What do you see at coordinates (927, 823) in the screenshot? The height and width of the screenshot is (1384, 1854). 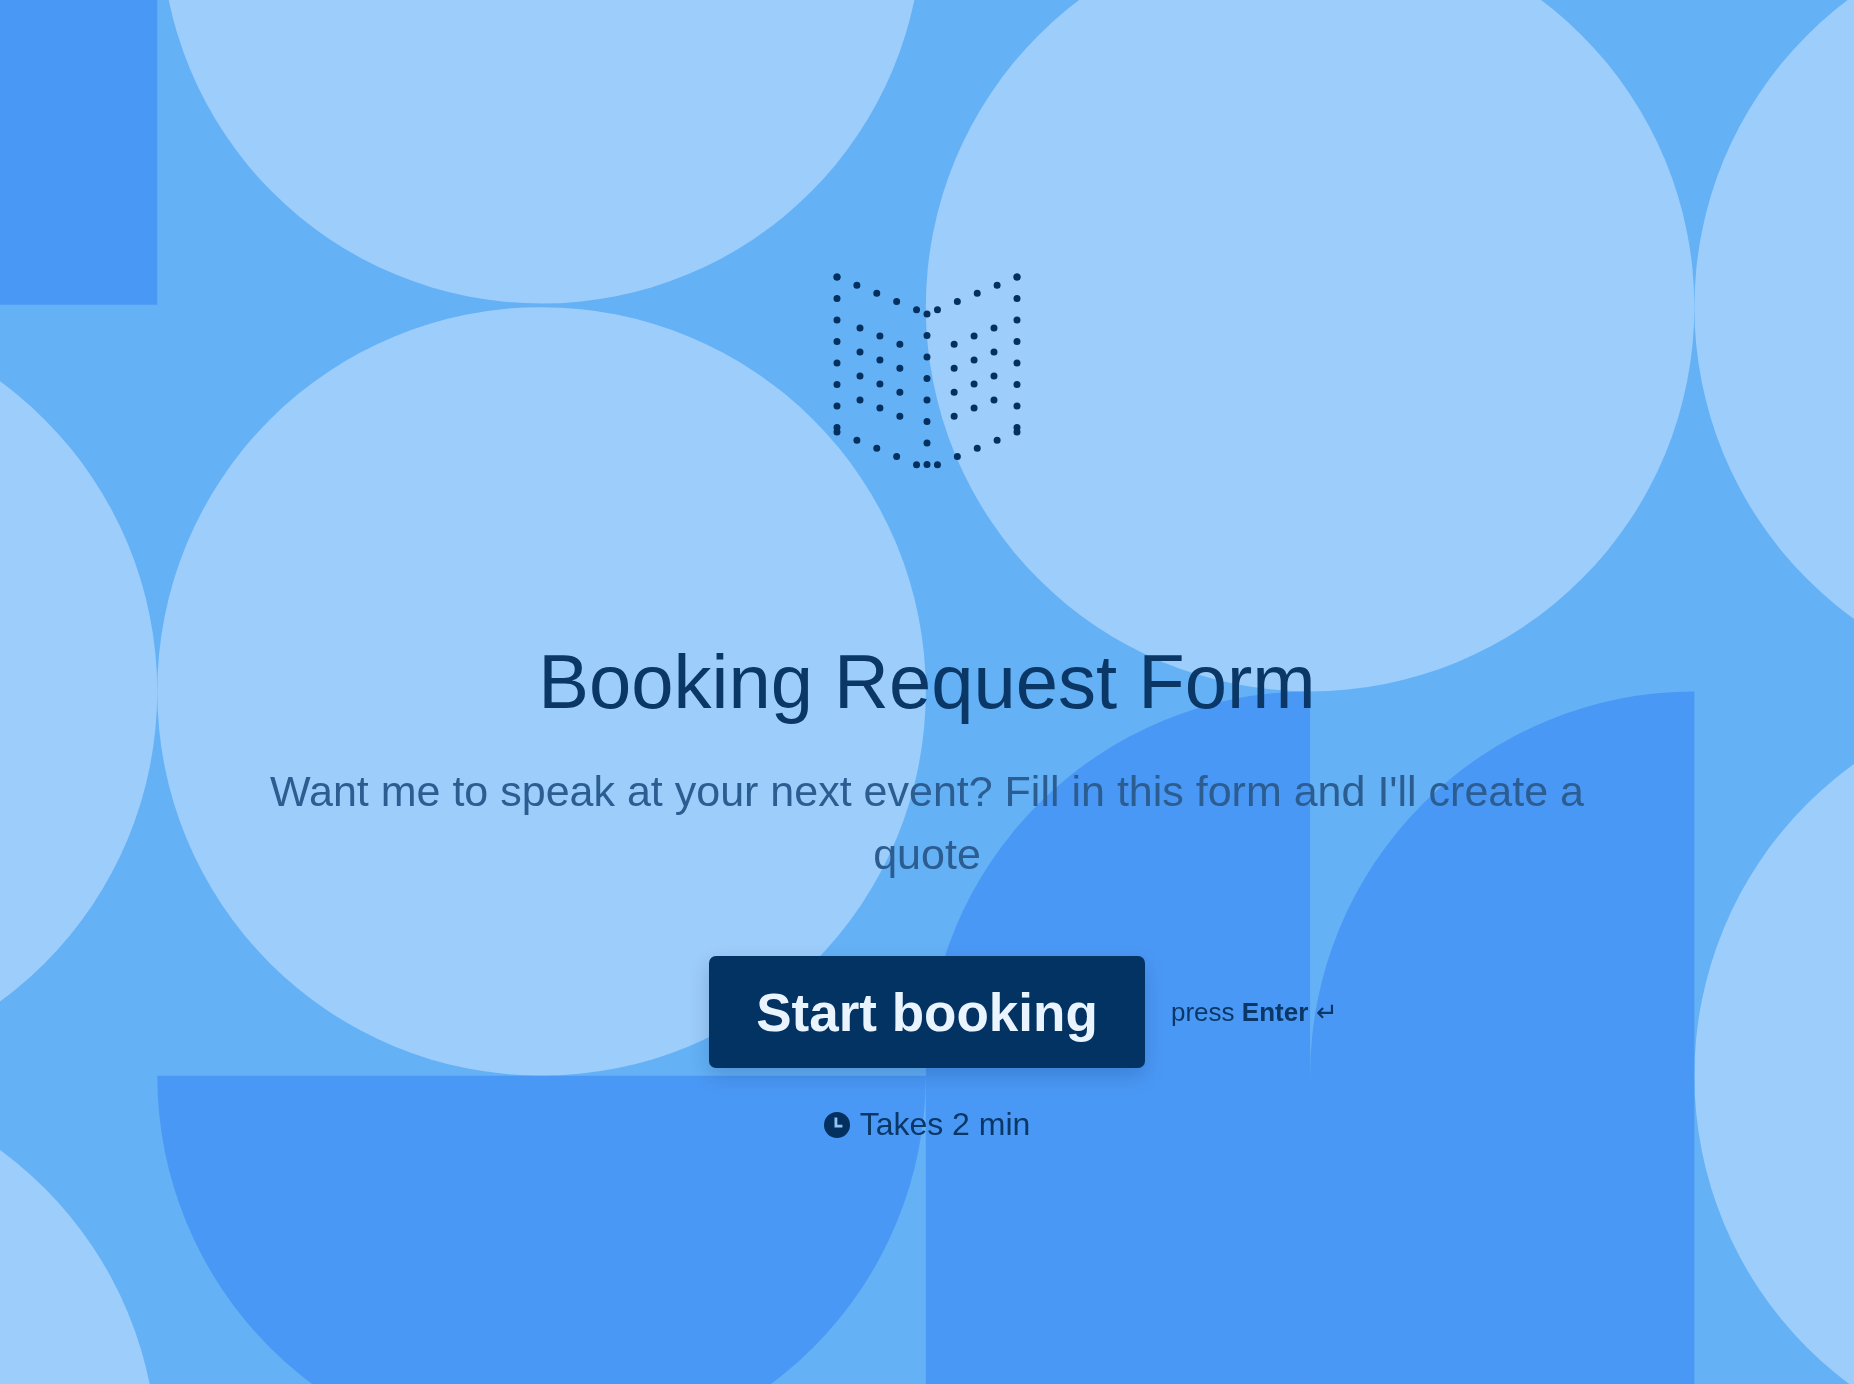 I see `form-description: Want me to speak at your next event? Fill in this form and I'll create a quote` at bounding box center [927, 823].